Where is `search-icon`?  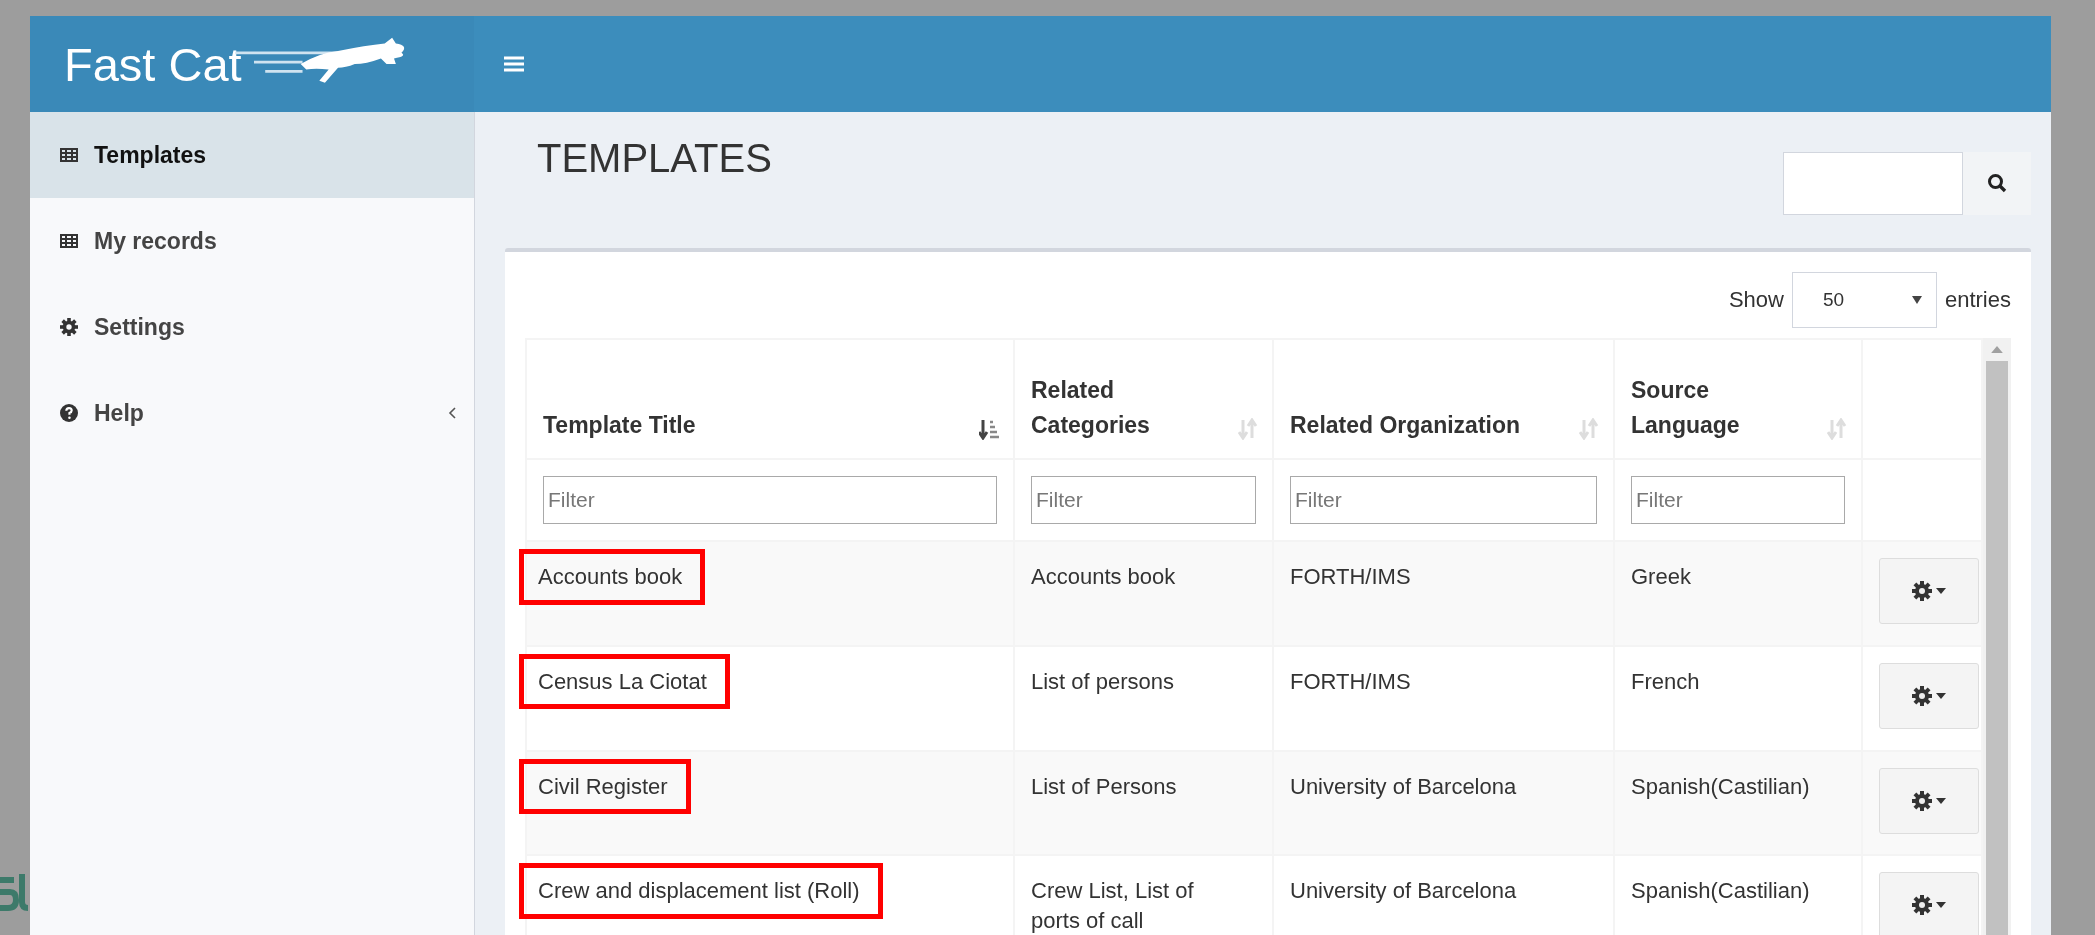 search-icon is located at coordinates (1997, 183).